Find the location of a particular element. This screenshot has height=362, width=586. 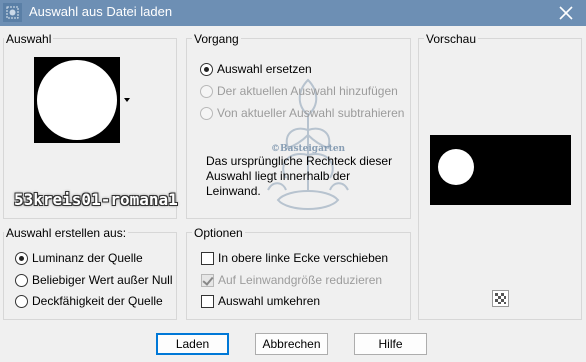

checkbox-move-top-left: In obere linke Ecke verschieben is located at coordinates (294, 258).